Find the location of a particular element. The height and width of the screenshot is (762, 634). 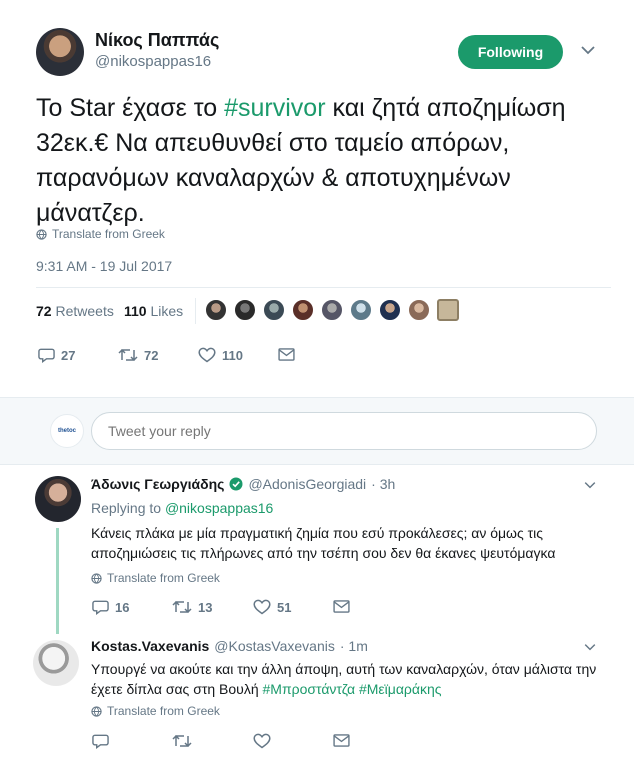

avatar-label: thetoc is located at coordinates (67, 431).